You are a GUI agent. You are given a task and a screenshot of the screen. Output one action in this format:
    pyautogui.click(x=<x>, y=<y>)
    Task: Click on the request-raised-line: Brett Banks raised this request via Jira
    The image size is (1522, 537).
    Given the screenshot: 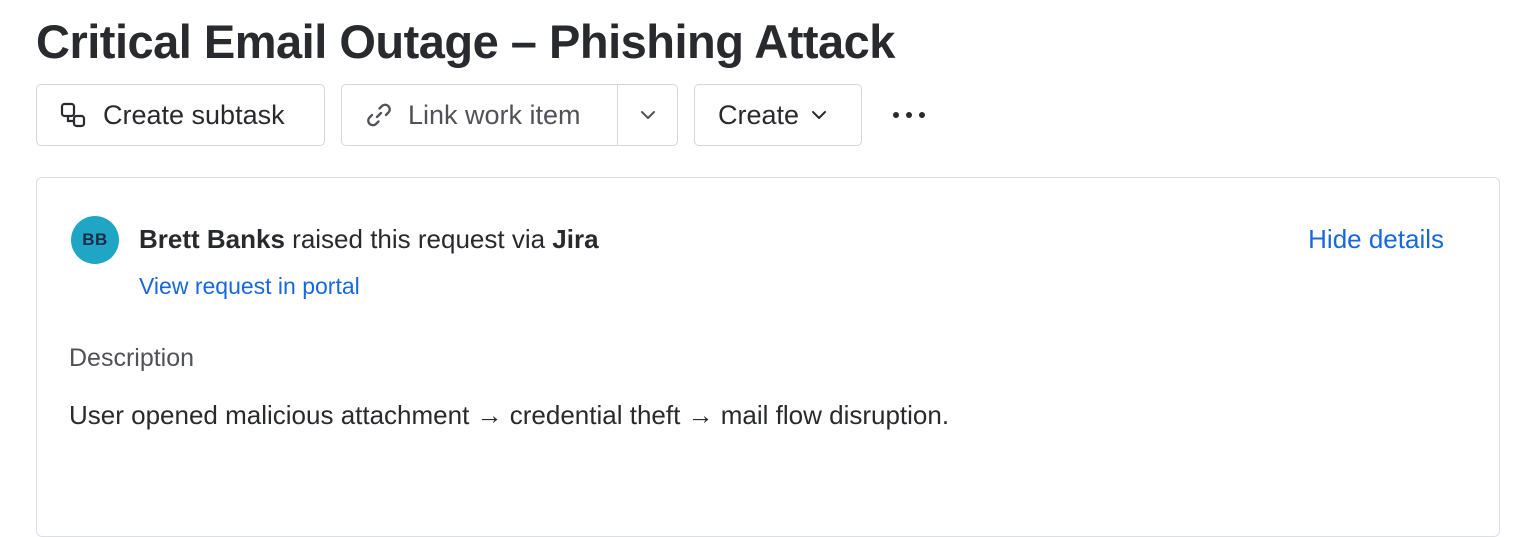 What is the action you would take?
    pyautogui.click(x=369, y=239)
    